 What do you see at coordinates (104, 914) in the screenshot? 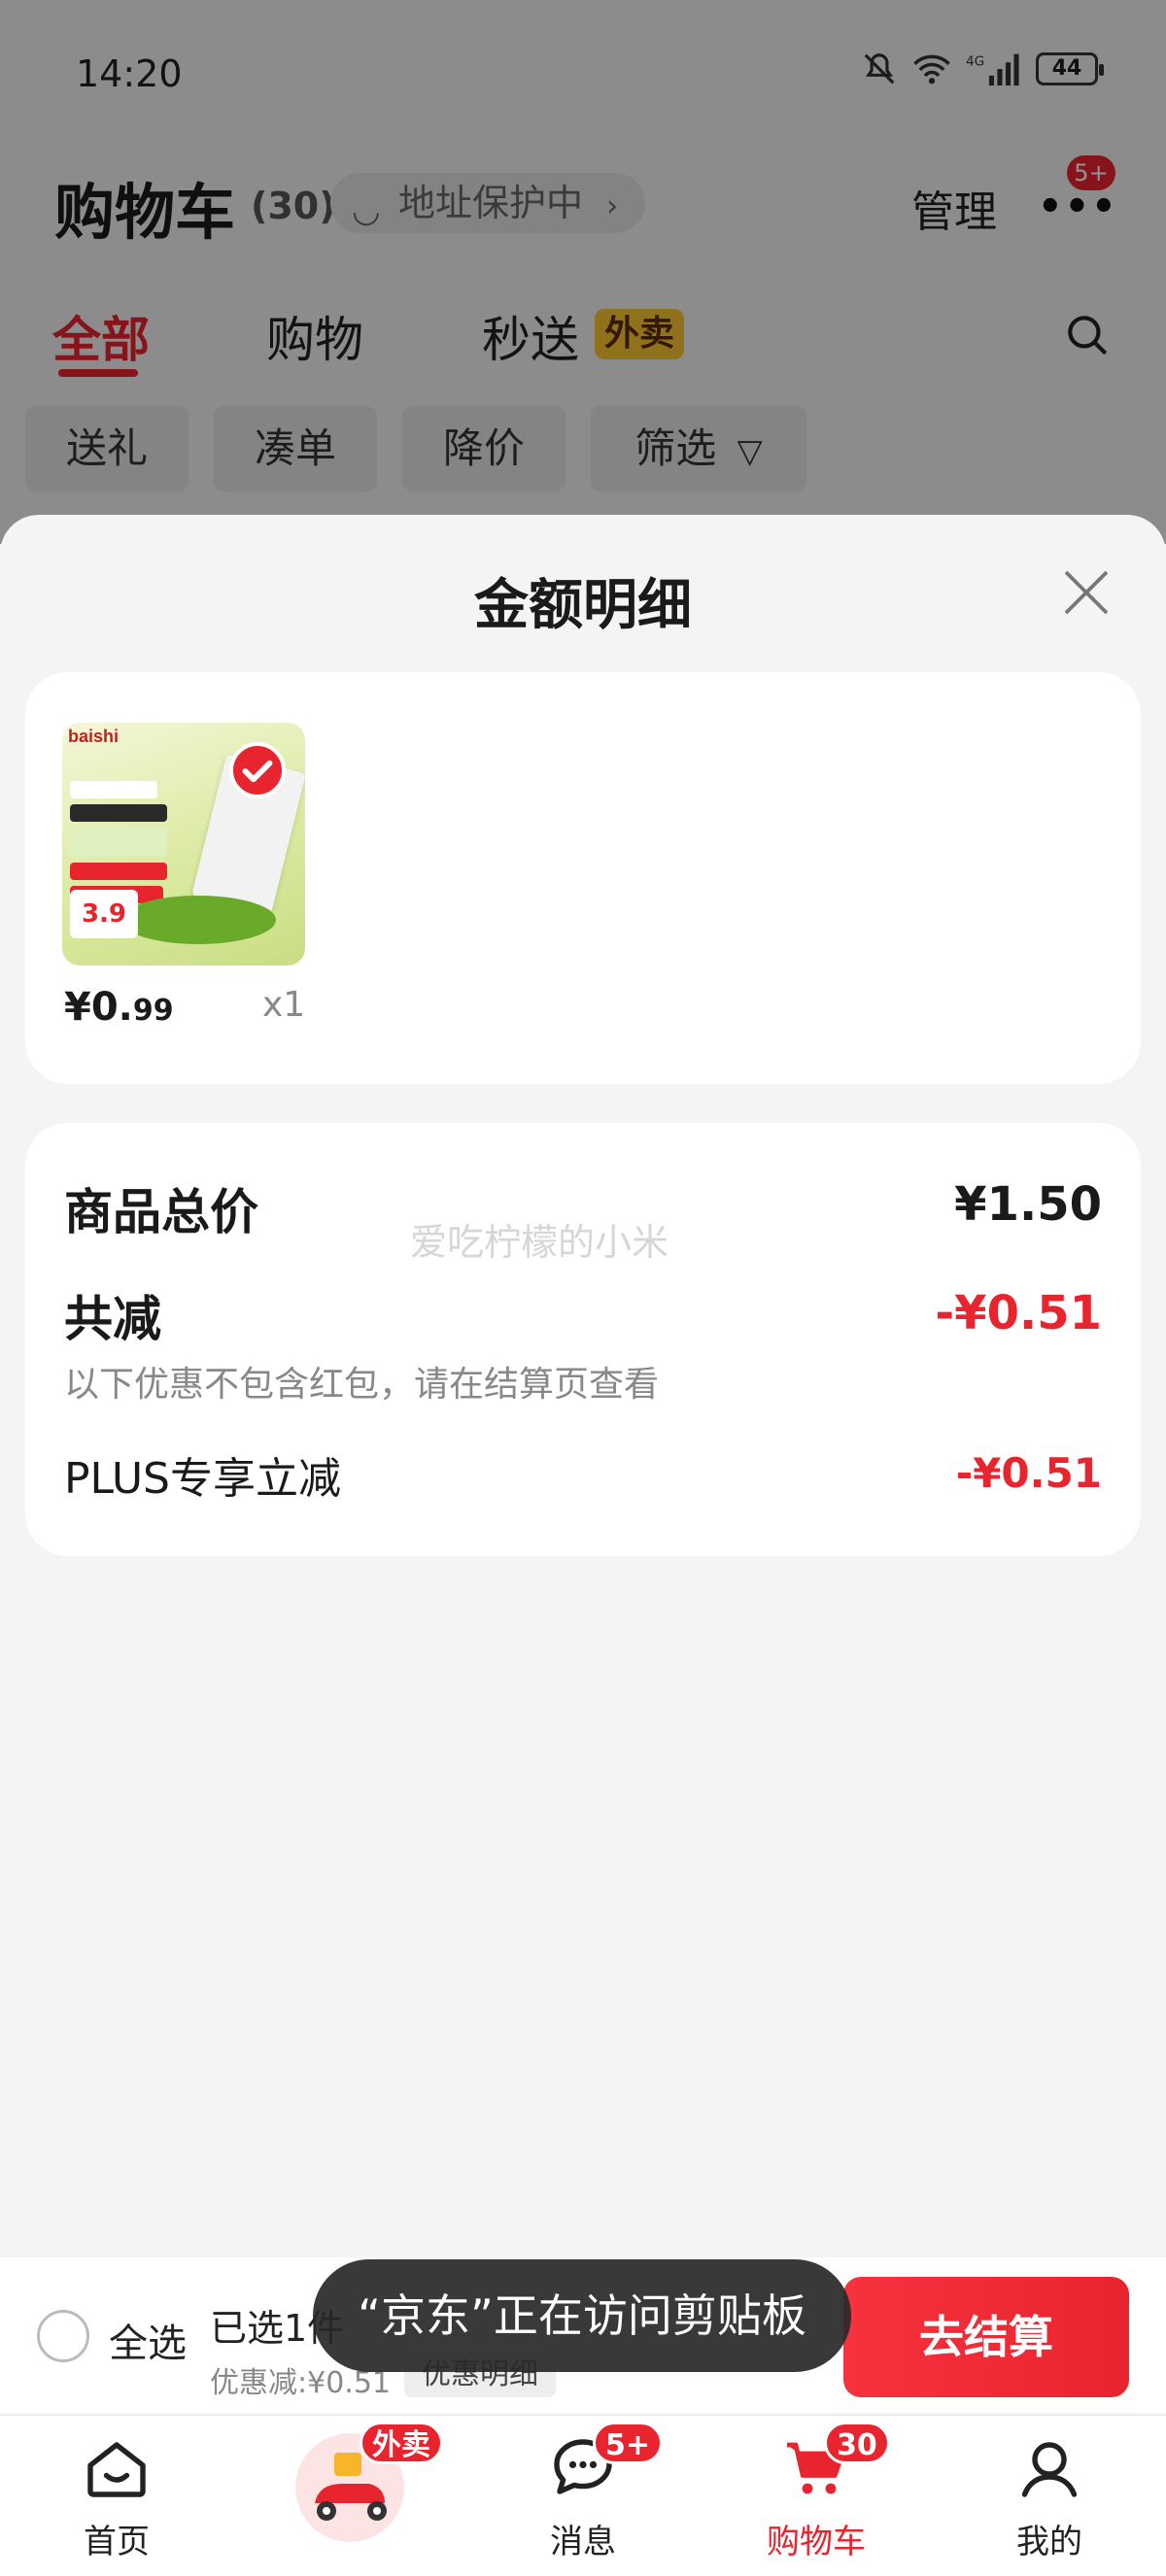
I see `thumb-price: 3.9` at bounding box center [104, 914].